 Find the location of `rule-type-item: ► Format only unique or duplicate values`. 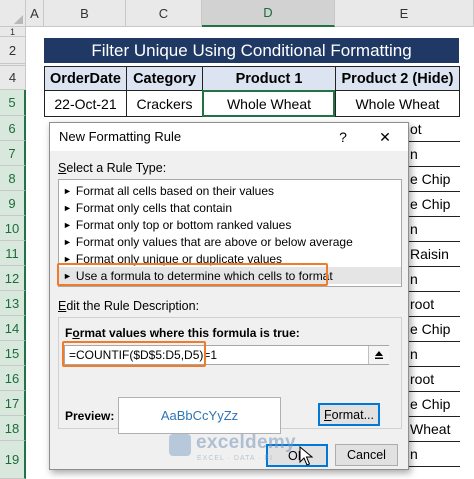

rule-type-item: ► Format only unique or duplicate values is located at coordinates (230, 258).